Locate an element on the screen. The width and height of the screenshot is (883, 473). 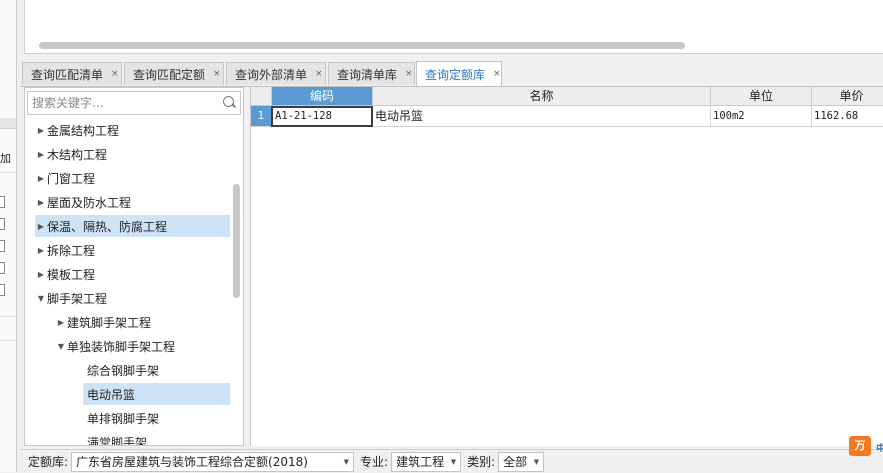
tree-item: ▶ 门窗工程 is located at coordinates (65, 178).